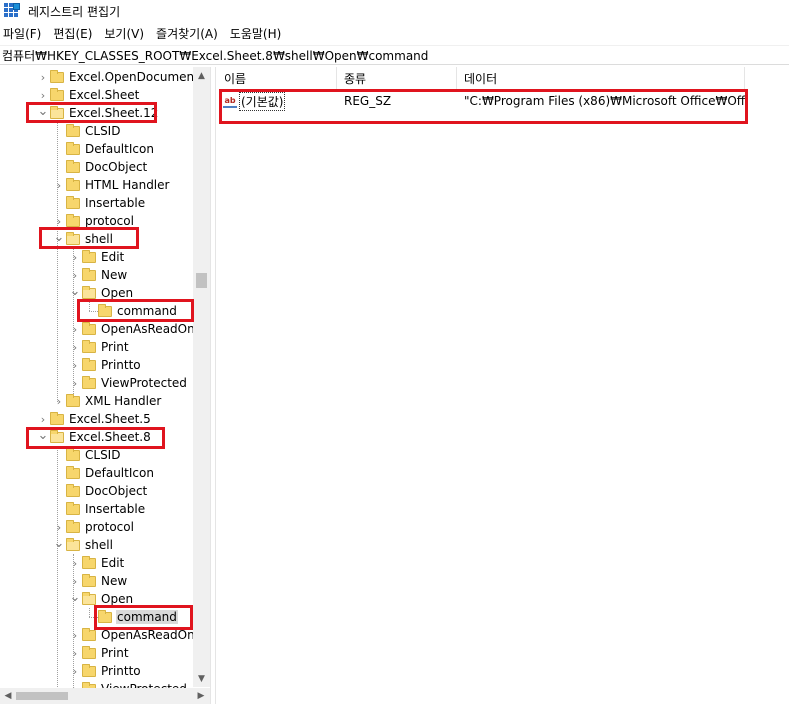  I want to click on tree-item-label: Excel.Sheet, so click(104, 95).